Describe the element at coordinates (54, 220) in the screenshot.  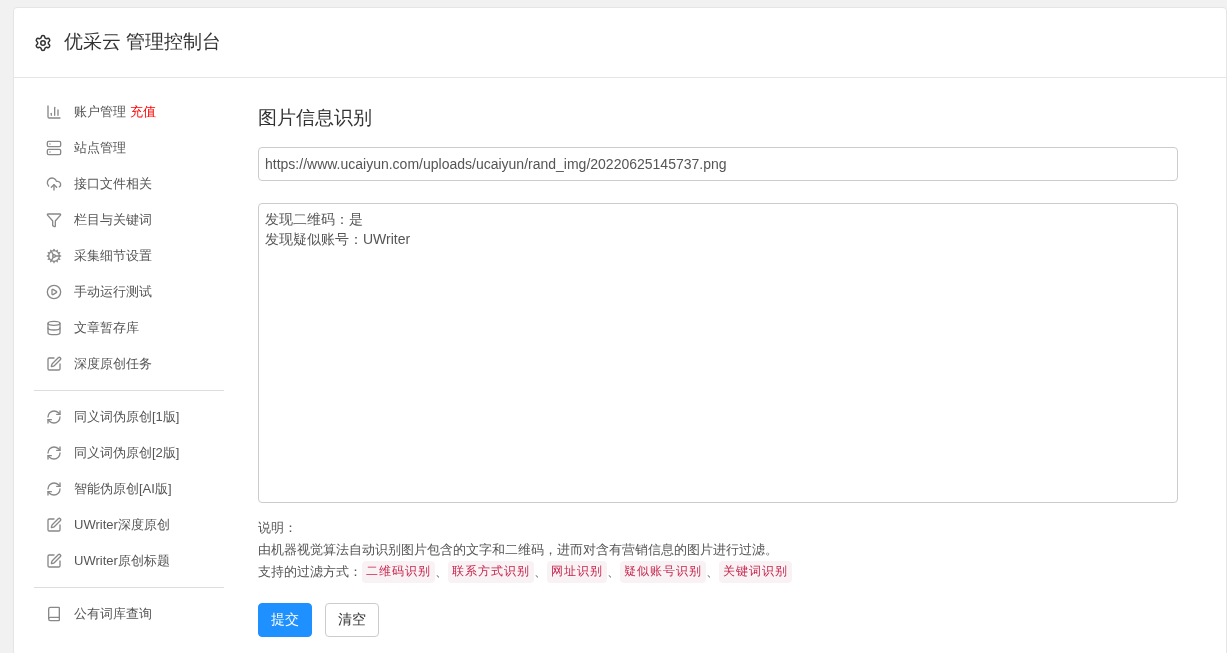
I see `filter-icon` at that location.